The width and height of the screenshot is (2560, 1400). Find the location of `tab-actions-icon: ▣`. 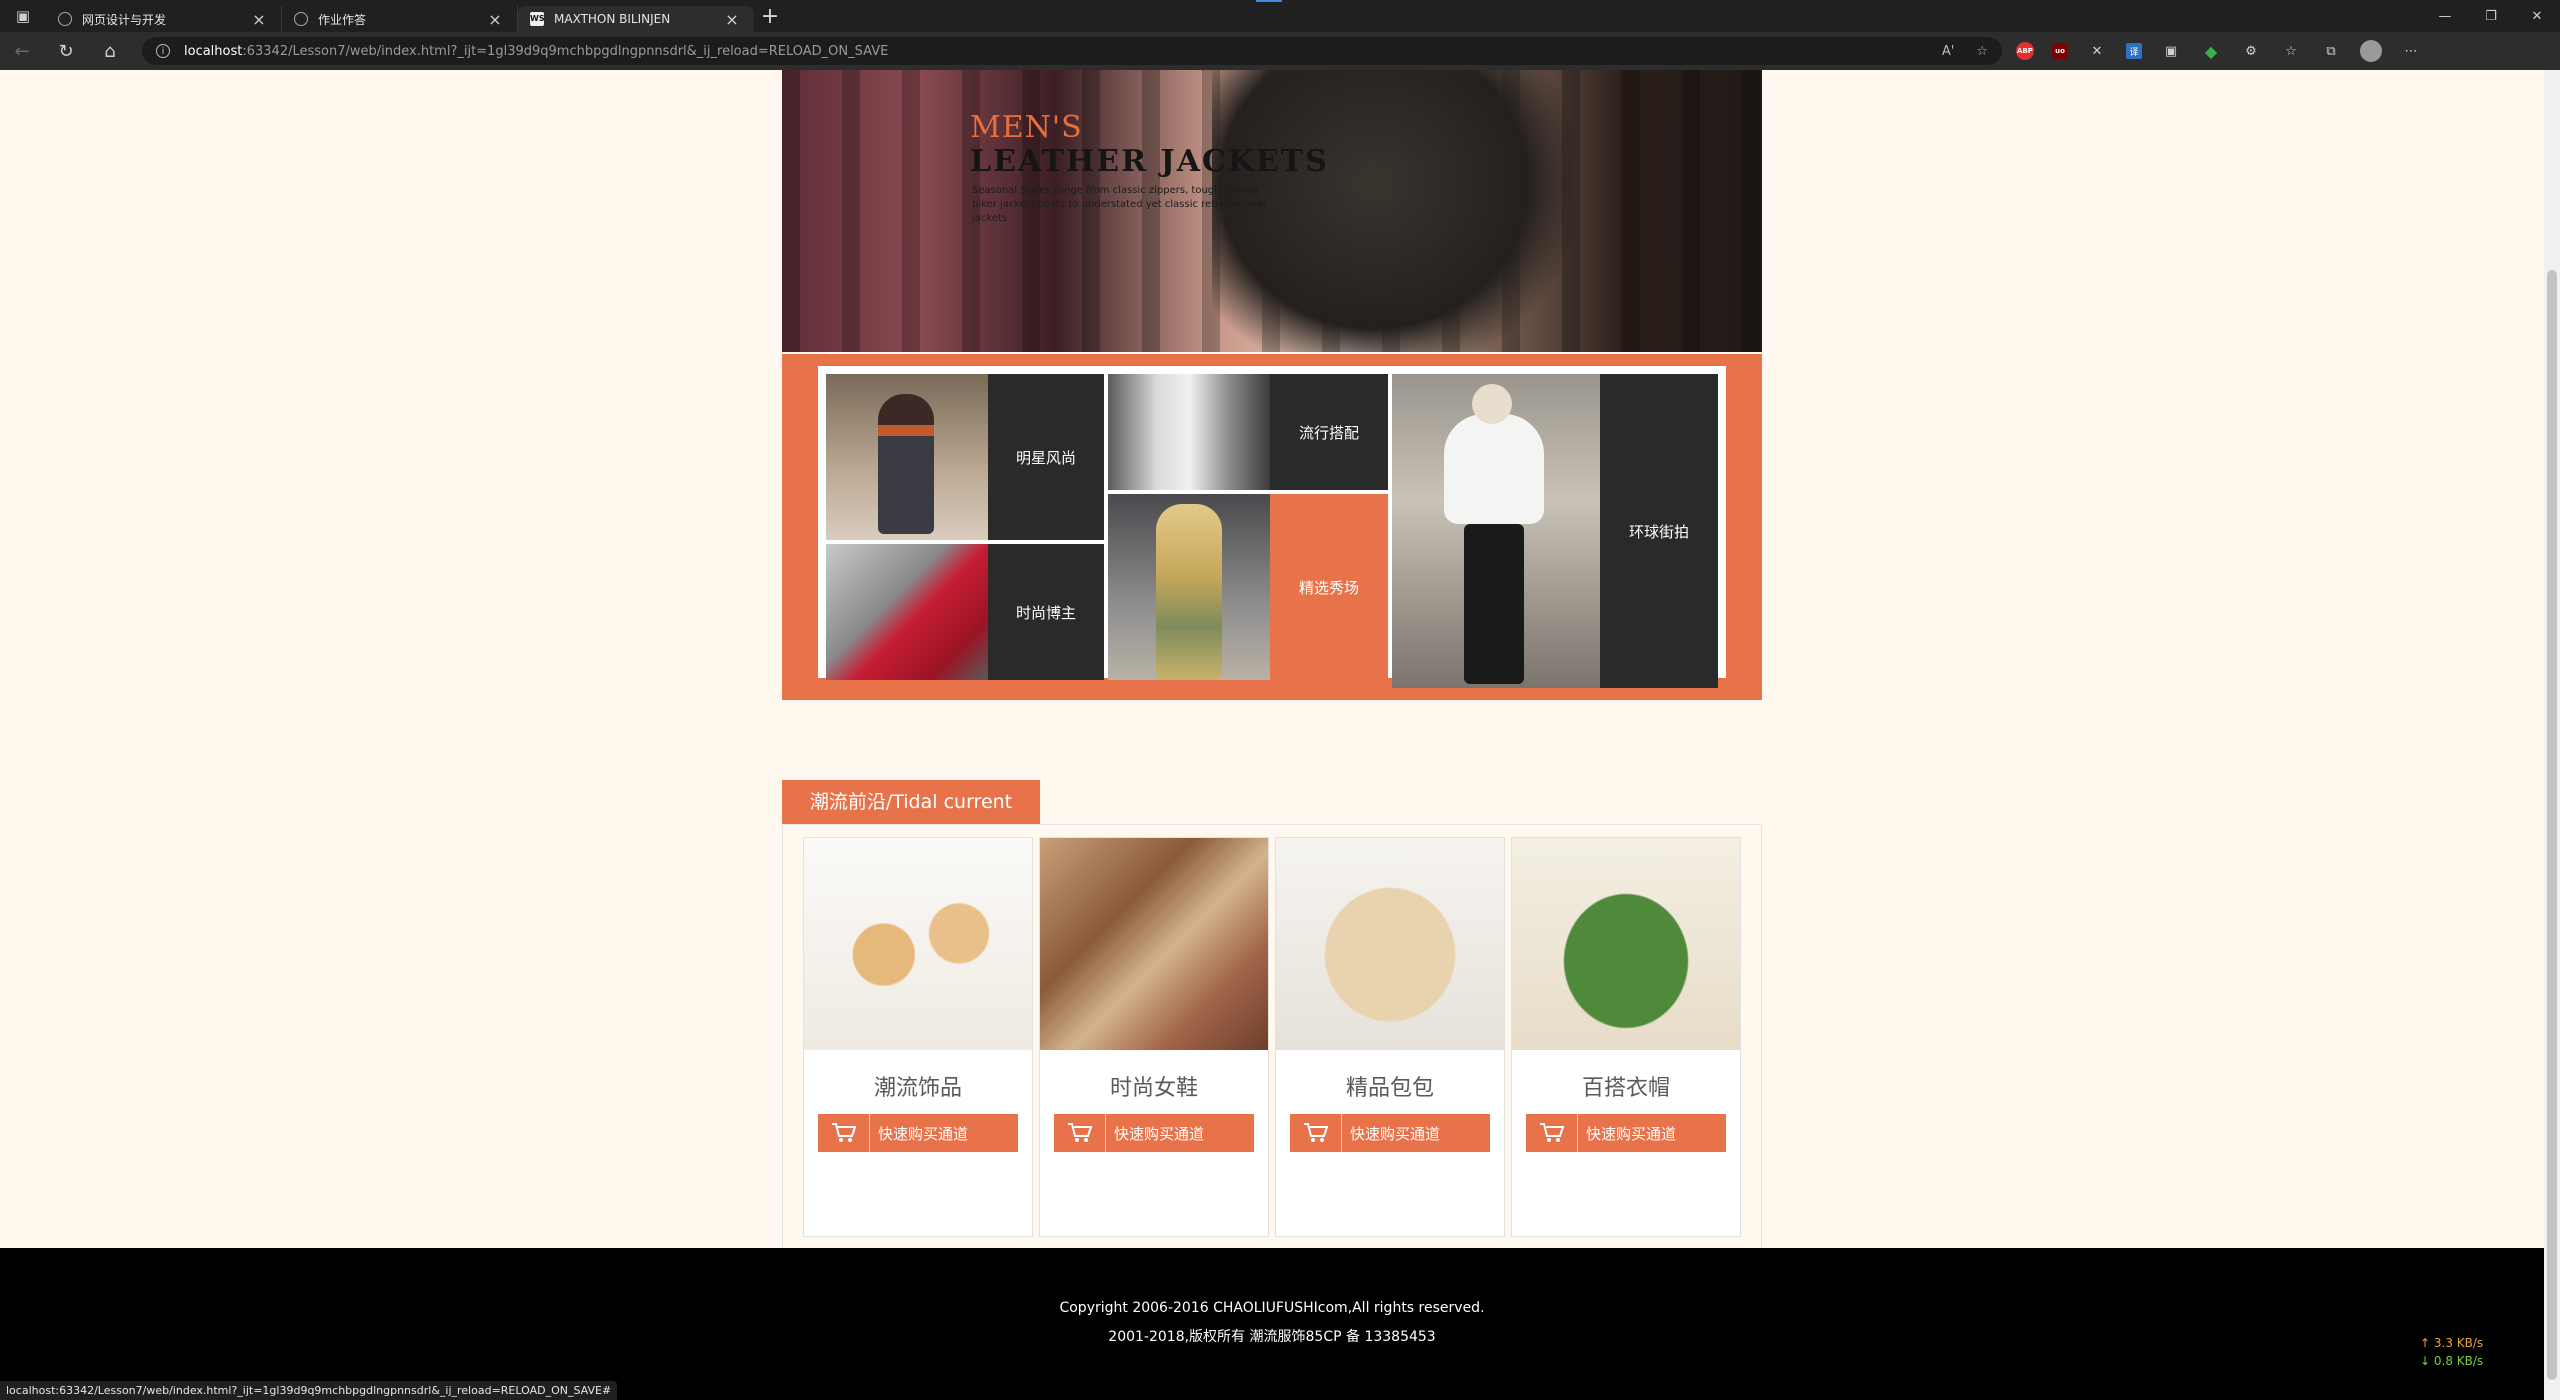

tab-actions-icon: ▣ is located at coordinates (23, 16).